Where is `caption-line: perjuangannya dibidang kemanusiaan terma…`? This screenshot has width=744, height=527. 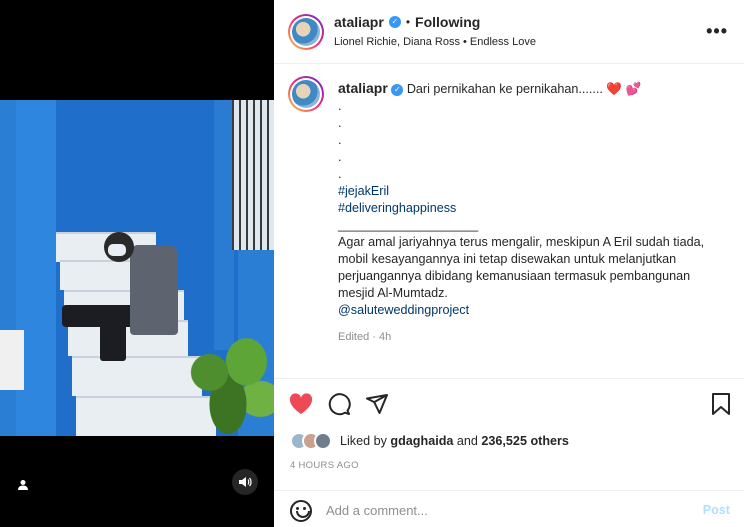
caption-line: perjuangannya dibidang kemanusiaan terma… is located at coordinates (514, 276).